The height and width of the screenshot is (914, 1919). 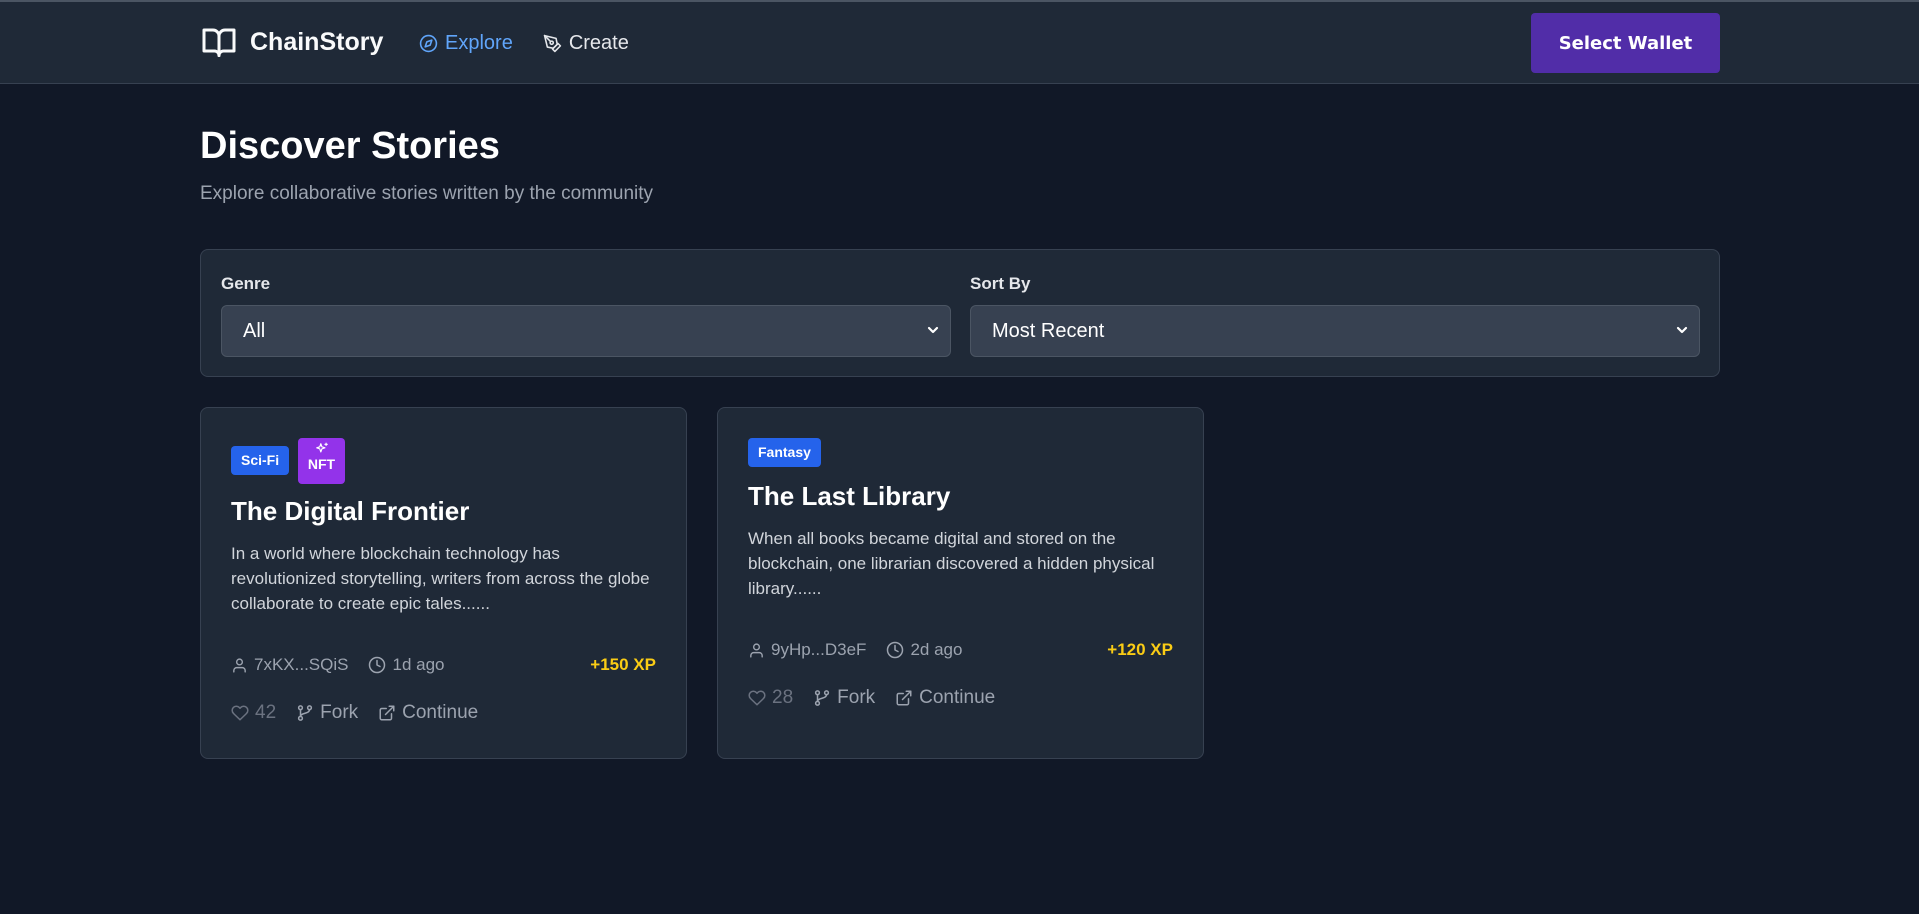 What do you see at coordinates (321, 464) in the screenshot?
I see `nft-badge-label: NFT` at bounding box center [321, 464].